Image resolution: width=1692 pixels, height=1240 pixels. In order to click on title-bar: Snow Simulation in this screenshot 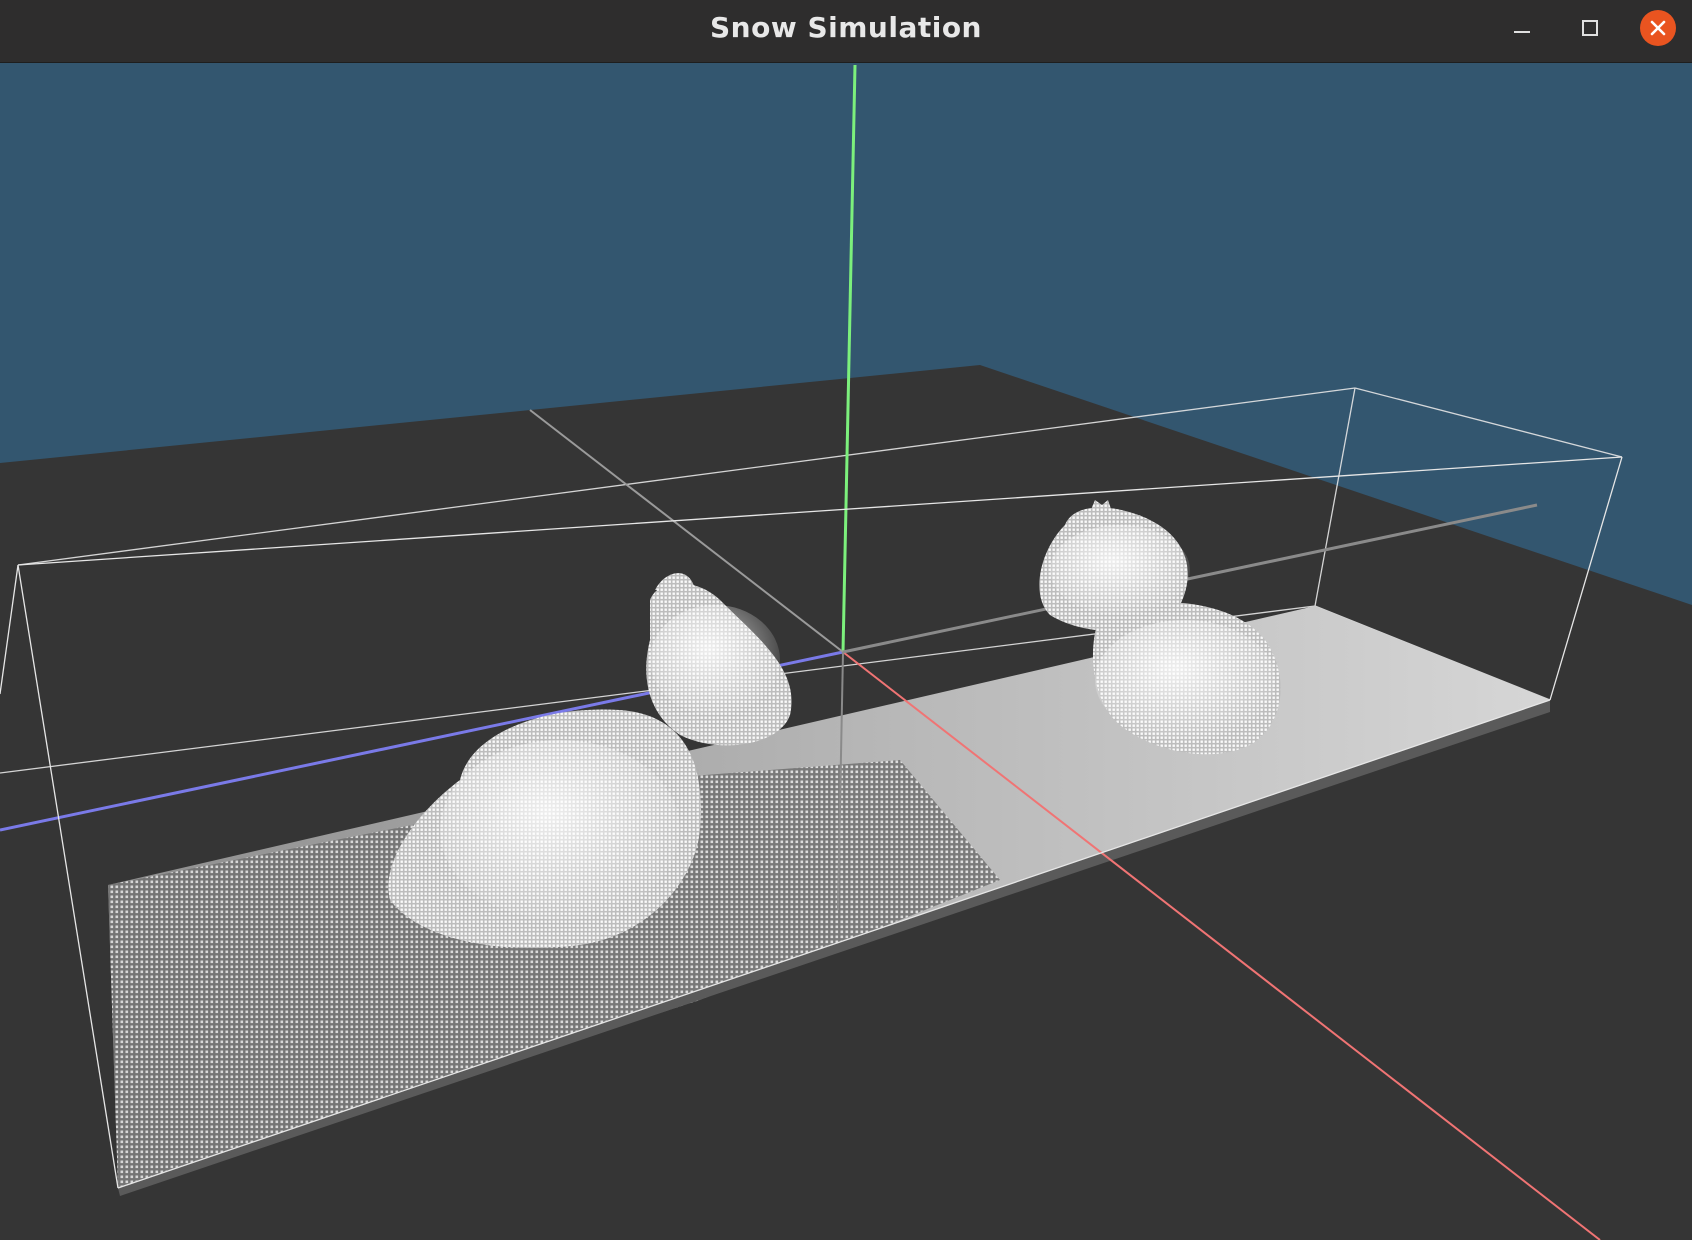, I will do `click(846, 31)`.